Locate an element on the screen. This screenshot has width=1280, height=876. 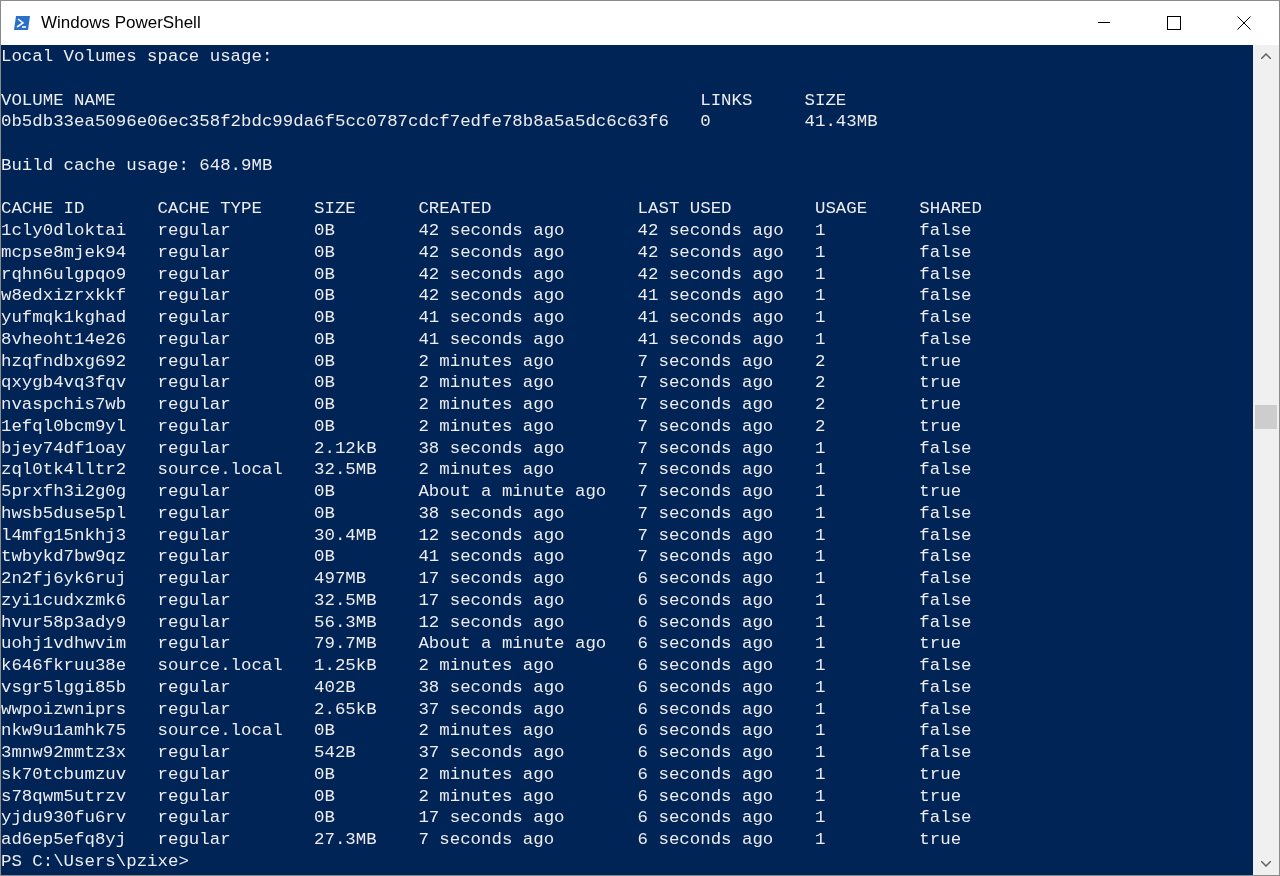
cache-id-cell-text: nvaspchis7wb is located at coordinates (64, 405).